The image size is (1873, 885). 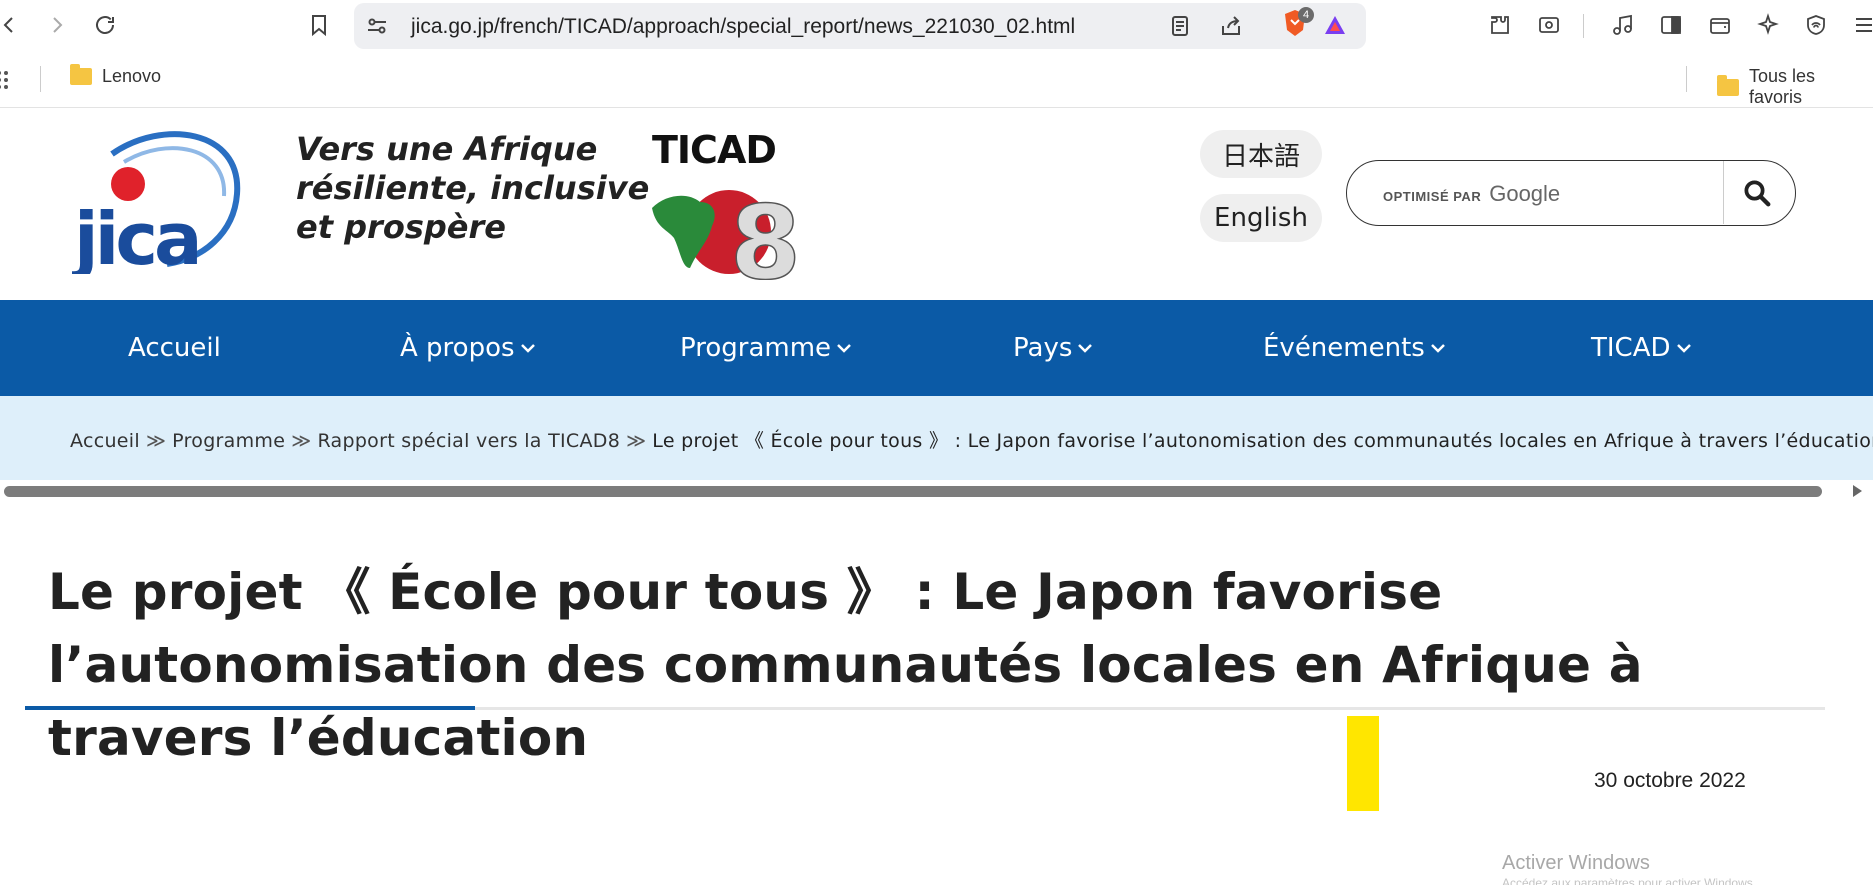 What do you see at coordinates (12, 25) in the screenshot?
I see `back-icon` at bounding box center [12, 25].